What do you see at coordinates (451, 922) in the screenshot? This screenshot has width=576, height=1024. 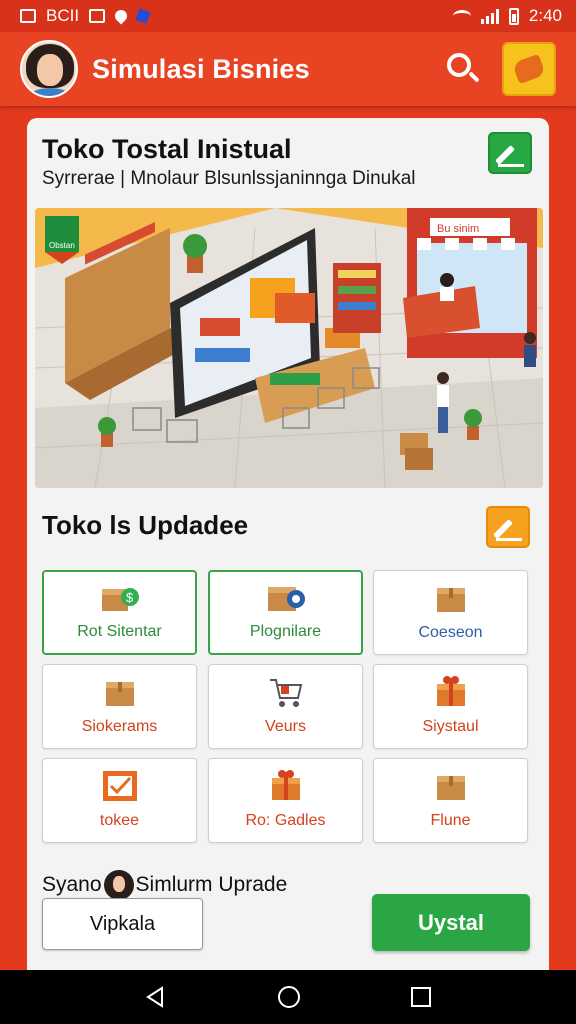 I see `primary-button: Uystal` at bounding box center [451, 922].